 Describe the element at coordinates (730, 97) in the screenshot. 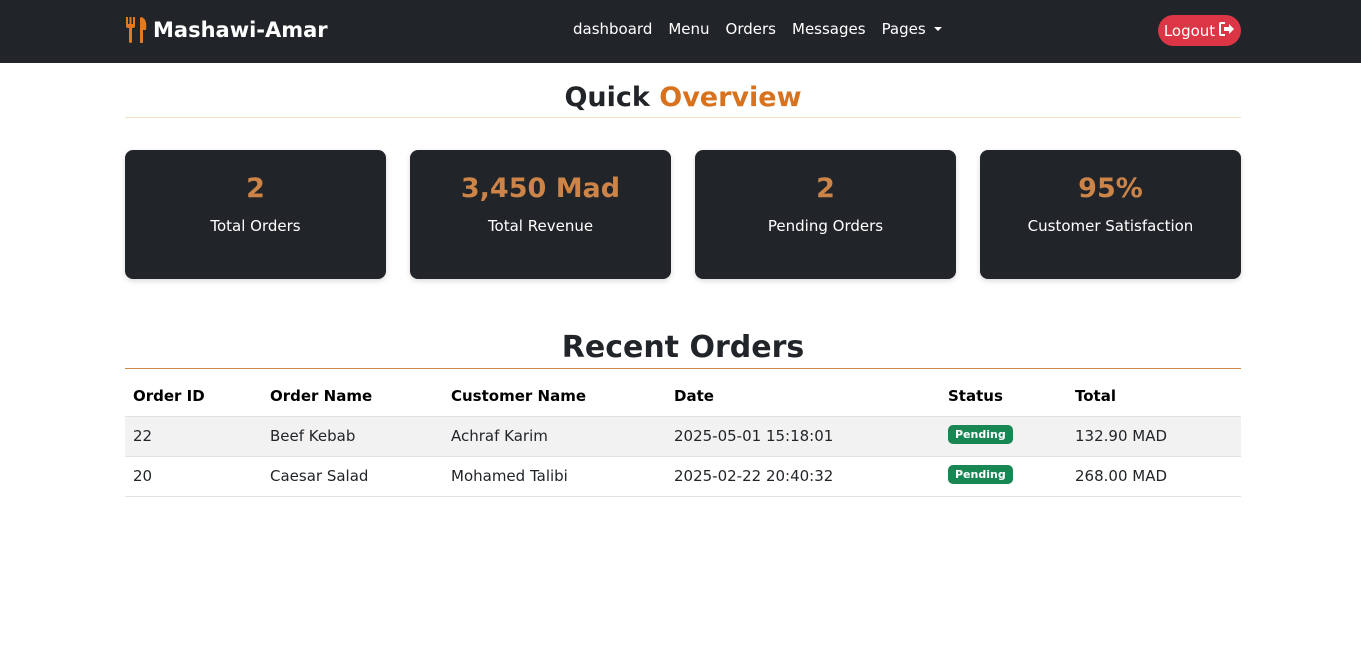

I see `quick-overview-title-part2: Overview` at that location.